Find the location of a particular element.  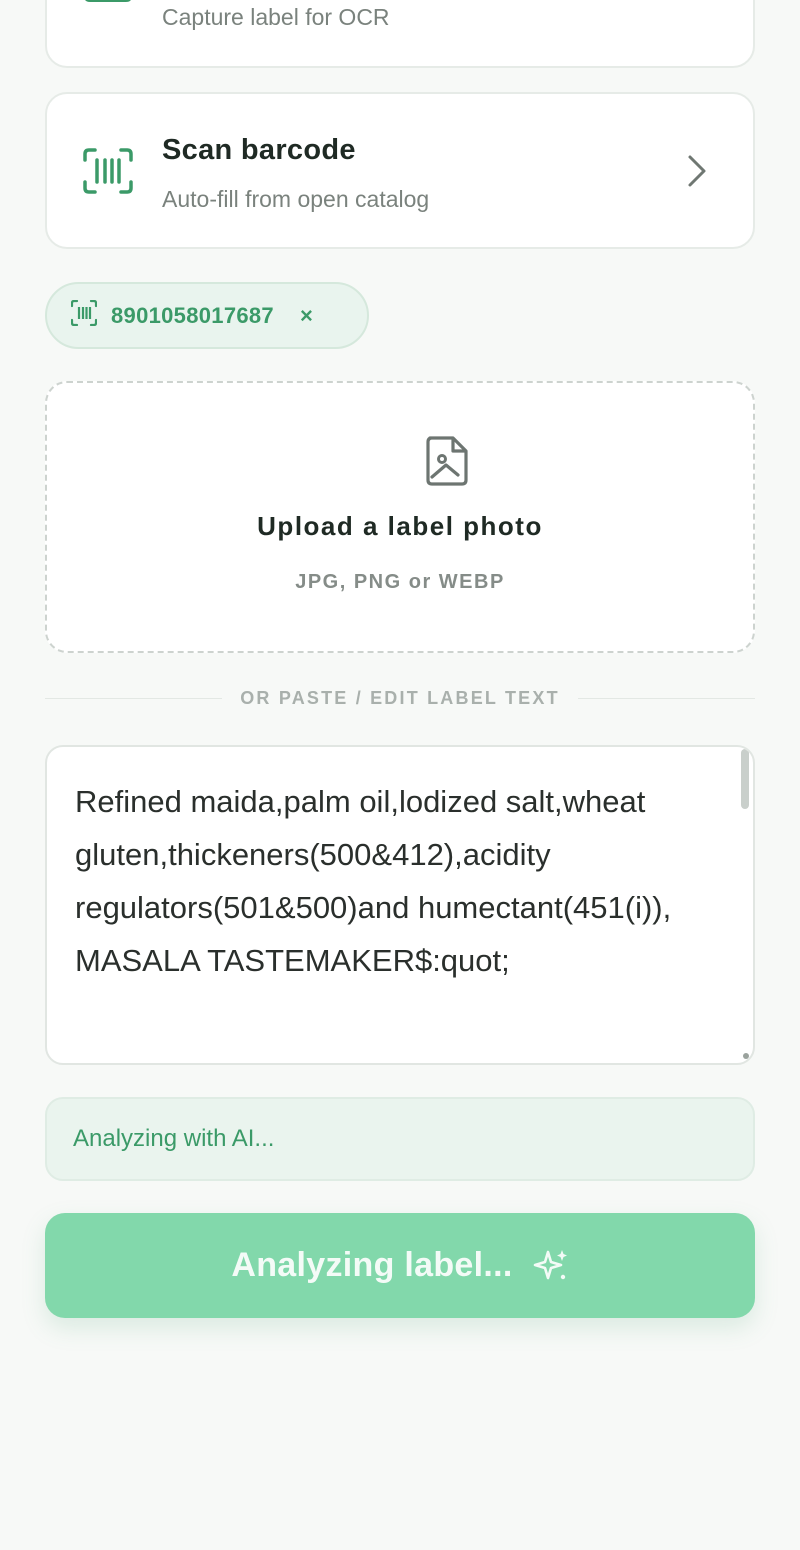

barcode-chip: 8901058017687 × is located at coordinates (207, 315).